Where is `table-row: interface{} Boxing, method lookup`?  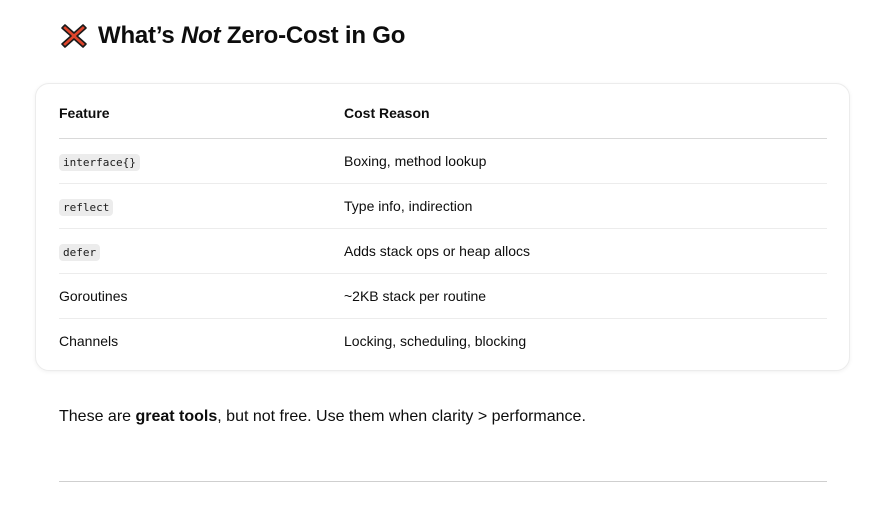 table-row: interface{} Boxing, method lookup is located at coordinates (443, 161).